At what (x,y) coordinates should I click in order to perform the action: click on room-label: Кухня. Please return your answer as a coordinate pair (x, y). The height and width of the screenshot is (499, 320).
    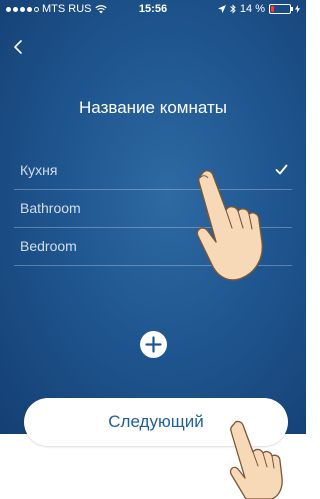
    Looking at the image, I should click on (39, 170).